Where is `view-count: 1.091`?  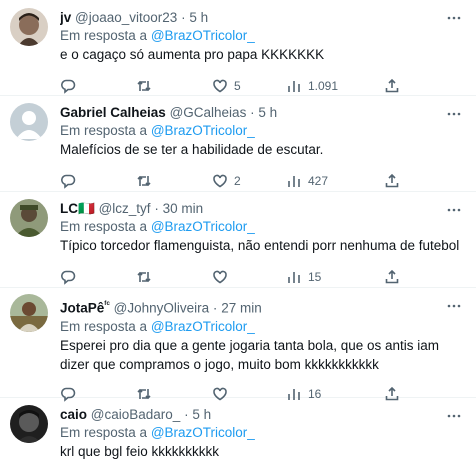 view-count: 1.091 is located at coordinates (323, 86).